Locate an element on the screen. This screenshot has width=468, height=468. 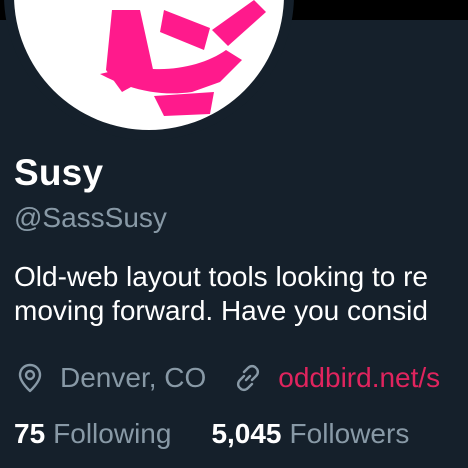
user-handle: @SassSusy is located at coordinates (90, 217).